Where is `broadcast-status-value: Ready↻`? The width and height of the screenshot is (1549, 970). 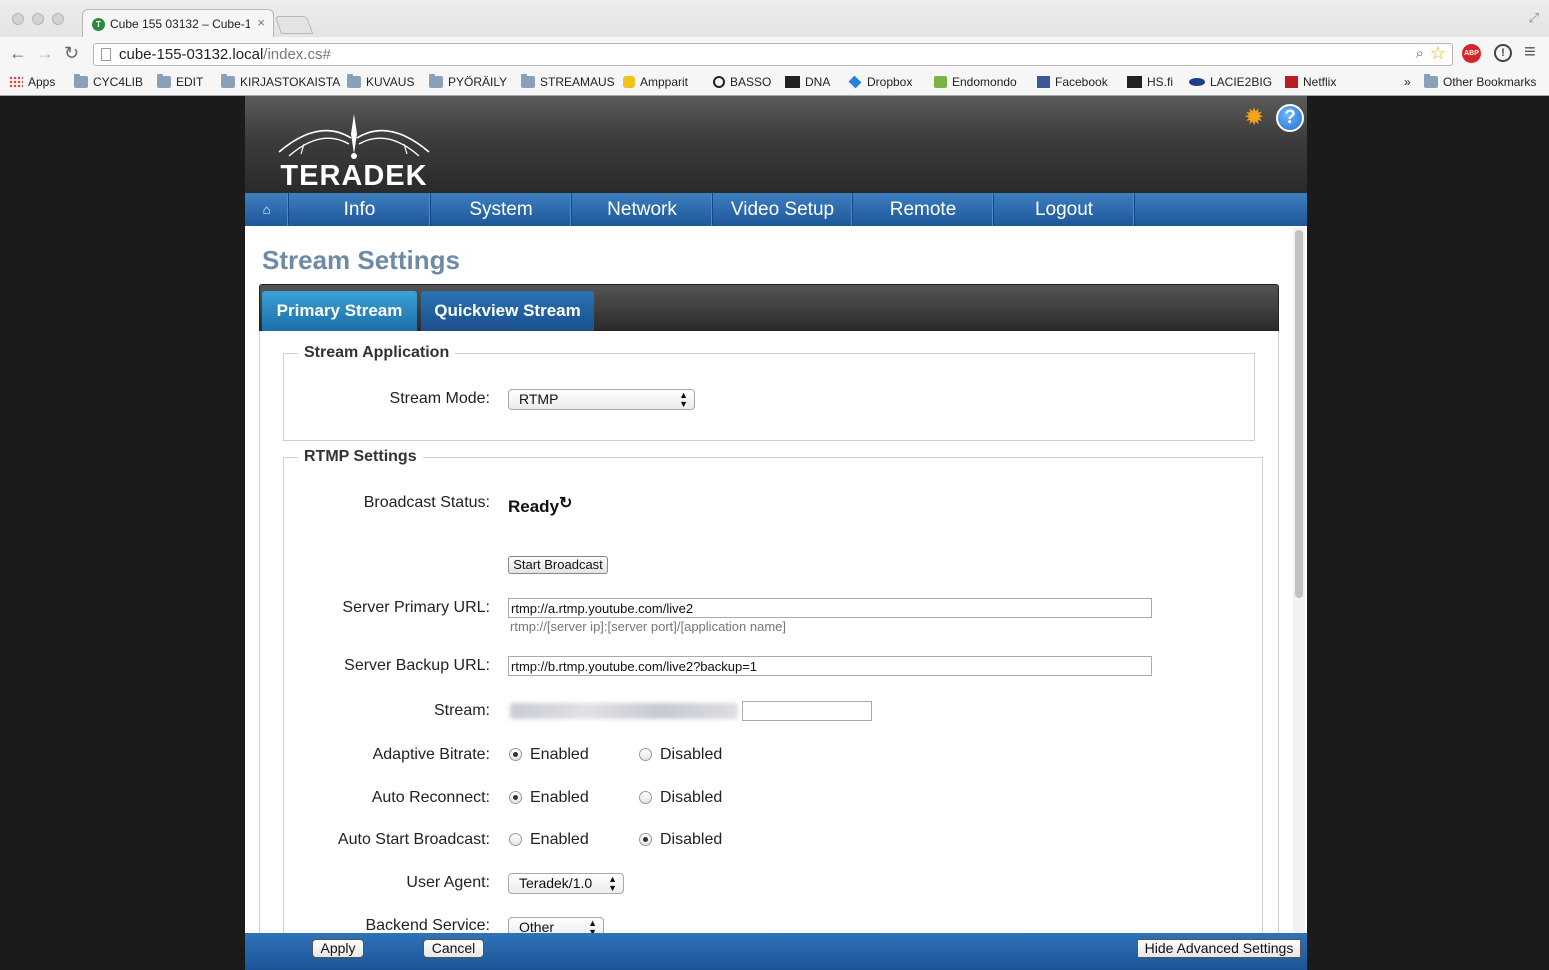 broadcast-status-value: Ready↻ is located at coordinates (540, 505).